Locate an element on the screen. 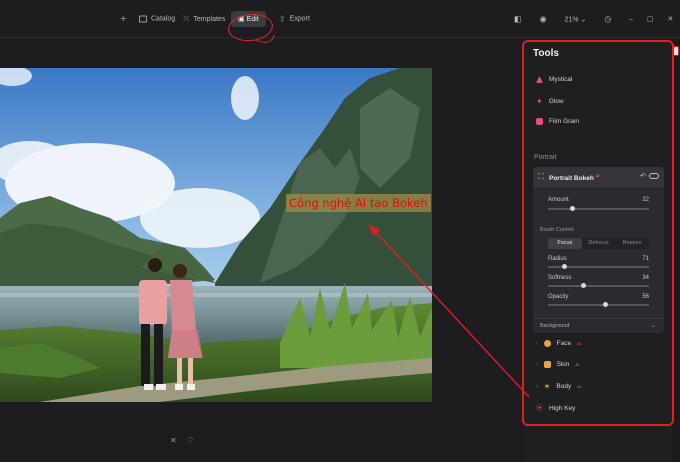  catalog-label: Catalog is located at coordinates (163, 19).